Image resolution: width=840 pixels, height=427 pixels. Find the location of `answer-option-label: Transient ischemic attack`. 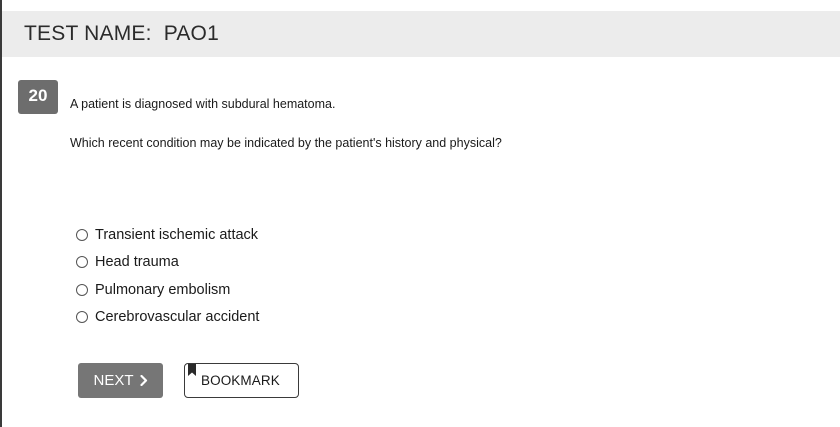

answer-option-label: Transient ischemic attack is located at coordinates (177, 234).